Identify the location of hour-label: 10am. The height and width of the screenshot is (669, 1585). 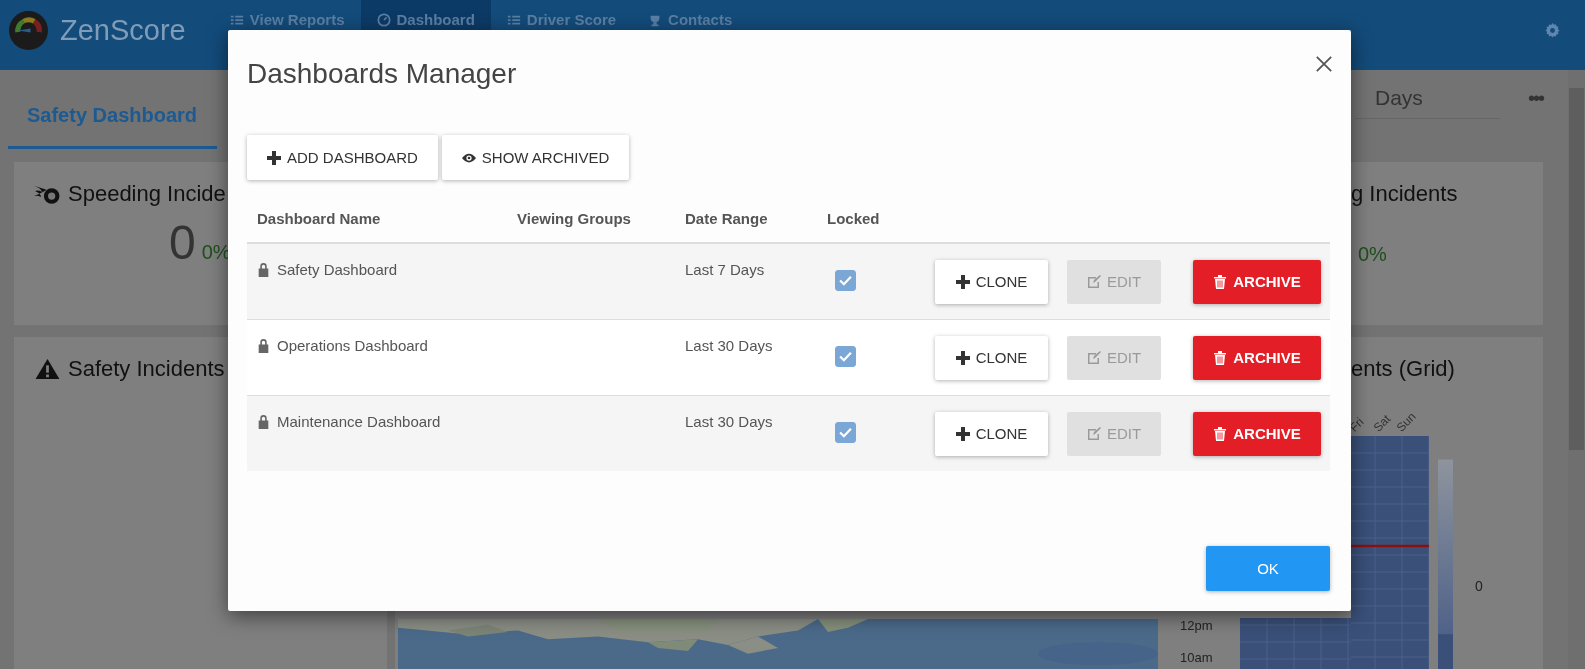
(1196, 658).